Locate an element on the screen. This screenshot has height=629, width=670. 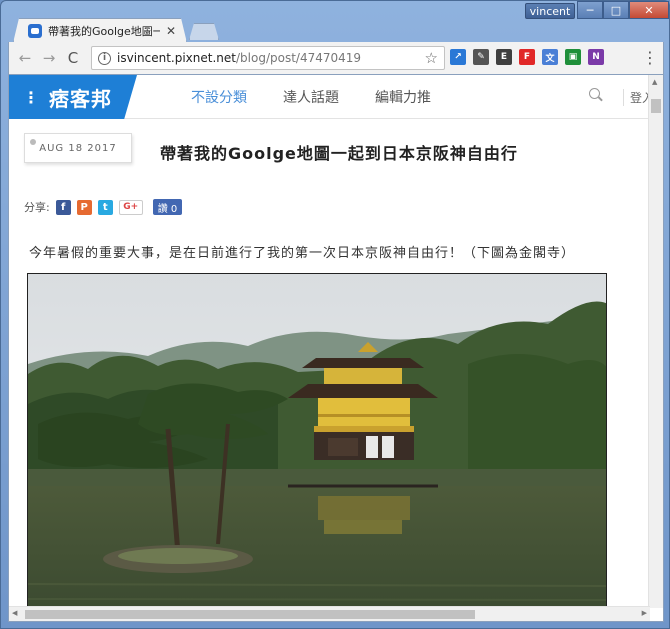
horizontal-scrollbar: ◀ ▶ is located at coordinates (329, 613).